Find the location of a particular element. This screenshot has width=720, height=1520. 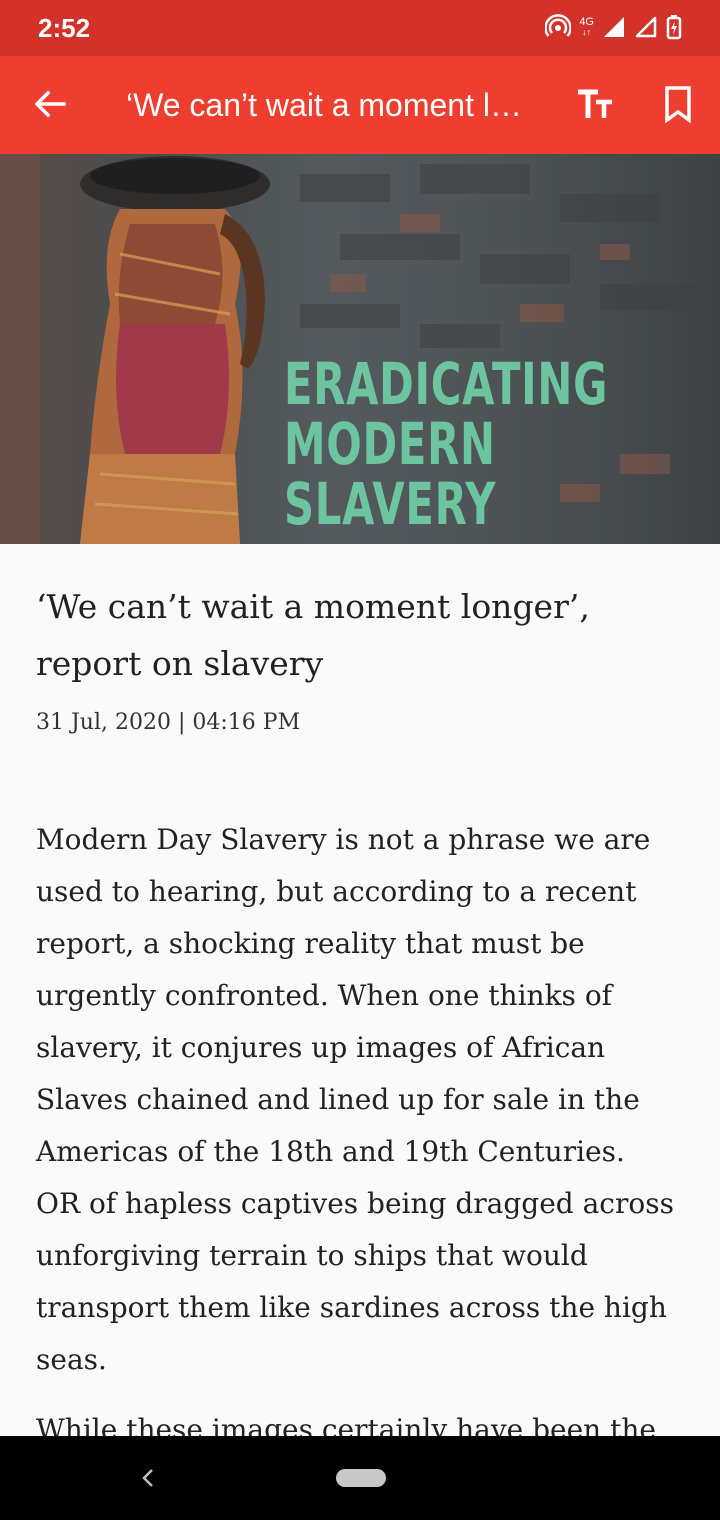

status-icons: 4G ↓↑ is located at coordinates (613, 27).